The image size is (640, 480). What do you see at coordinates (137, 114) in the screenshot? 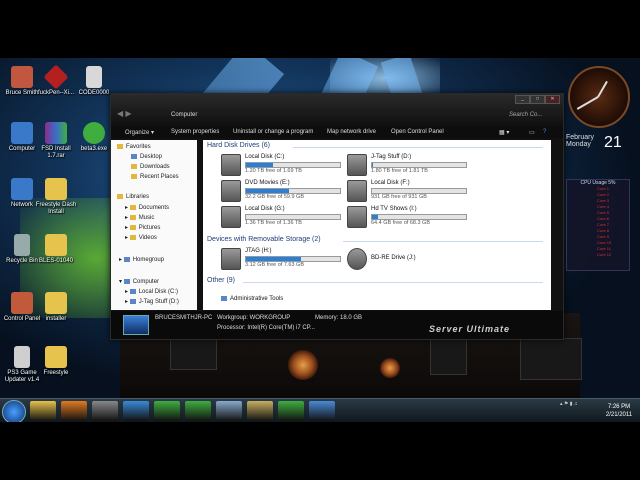
I see `back-forward-buttons: ◀ ▶` at bounding box center [137, 114].